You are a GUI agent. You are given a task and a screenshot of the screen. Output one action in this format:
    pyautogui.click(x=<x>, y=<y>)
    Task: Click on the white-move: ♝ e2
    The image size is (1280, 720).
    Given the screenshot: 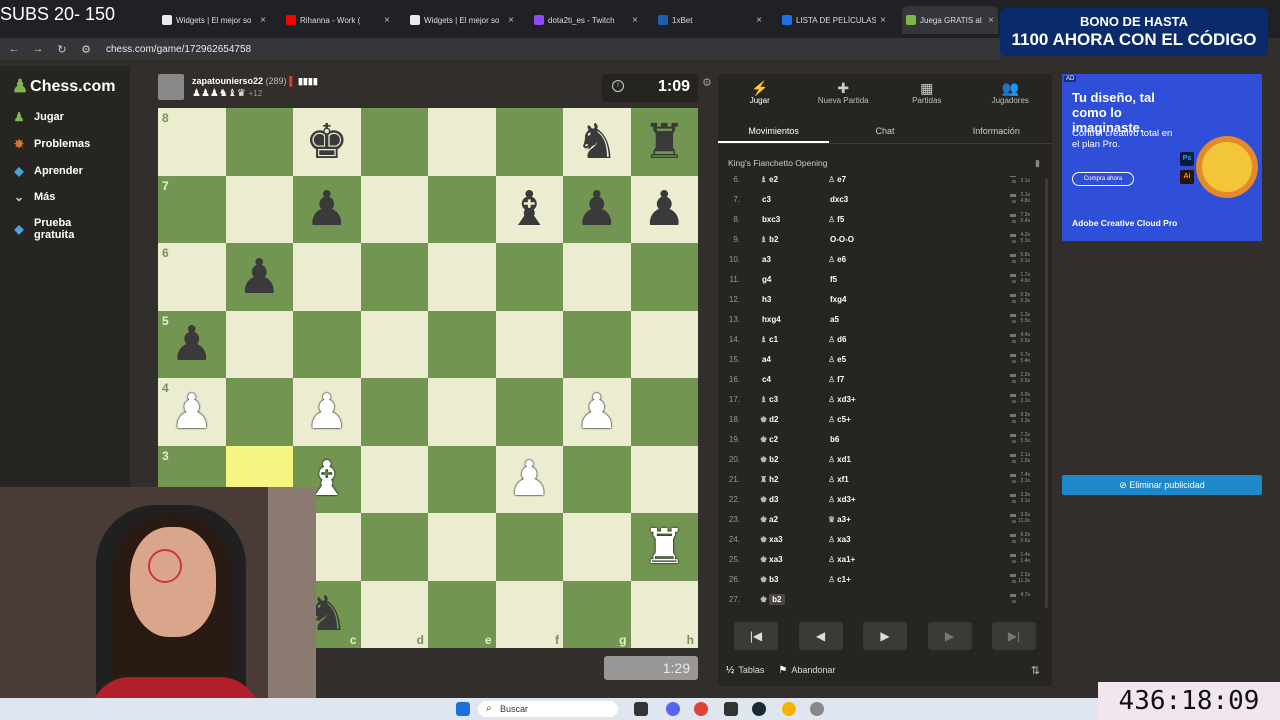 What is the action you would take?
    pyautogui.click(x=769, y=180)
    